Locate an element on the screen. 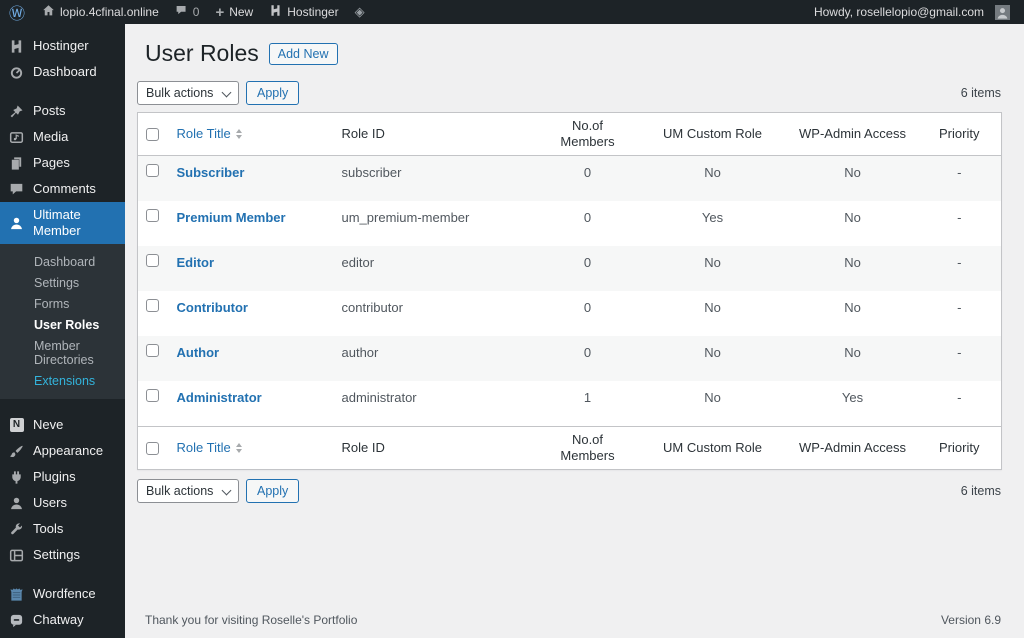  role-title-link: Contributor is located at coordinates (212, 307).